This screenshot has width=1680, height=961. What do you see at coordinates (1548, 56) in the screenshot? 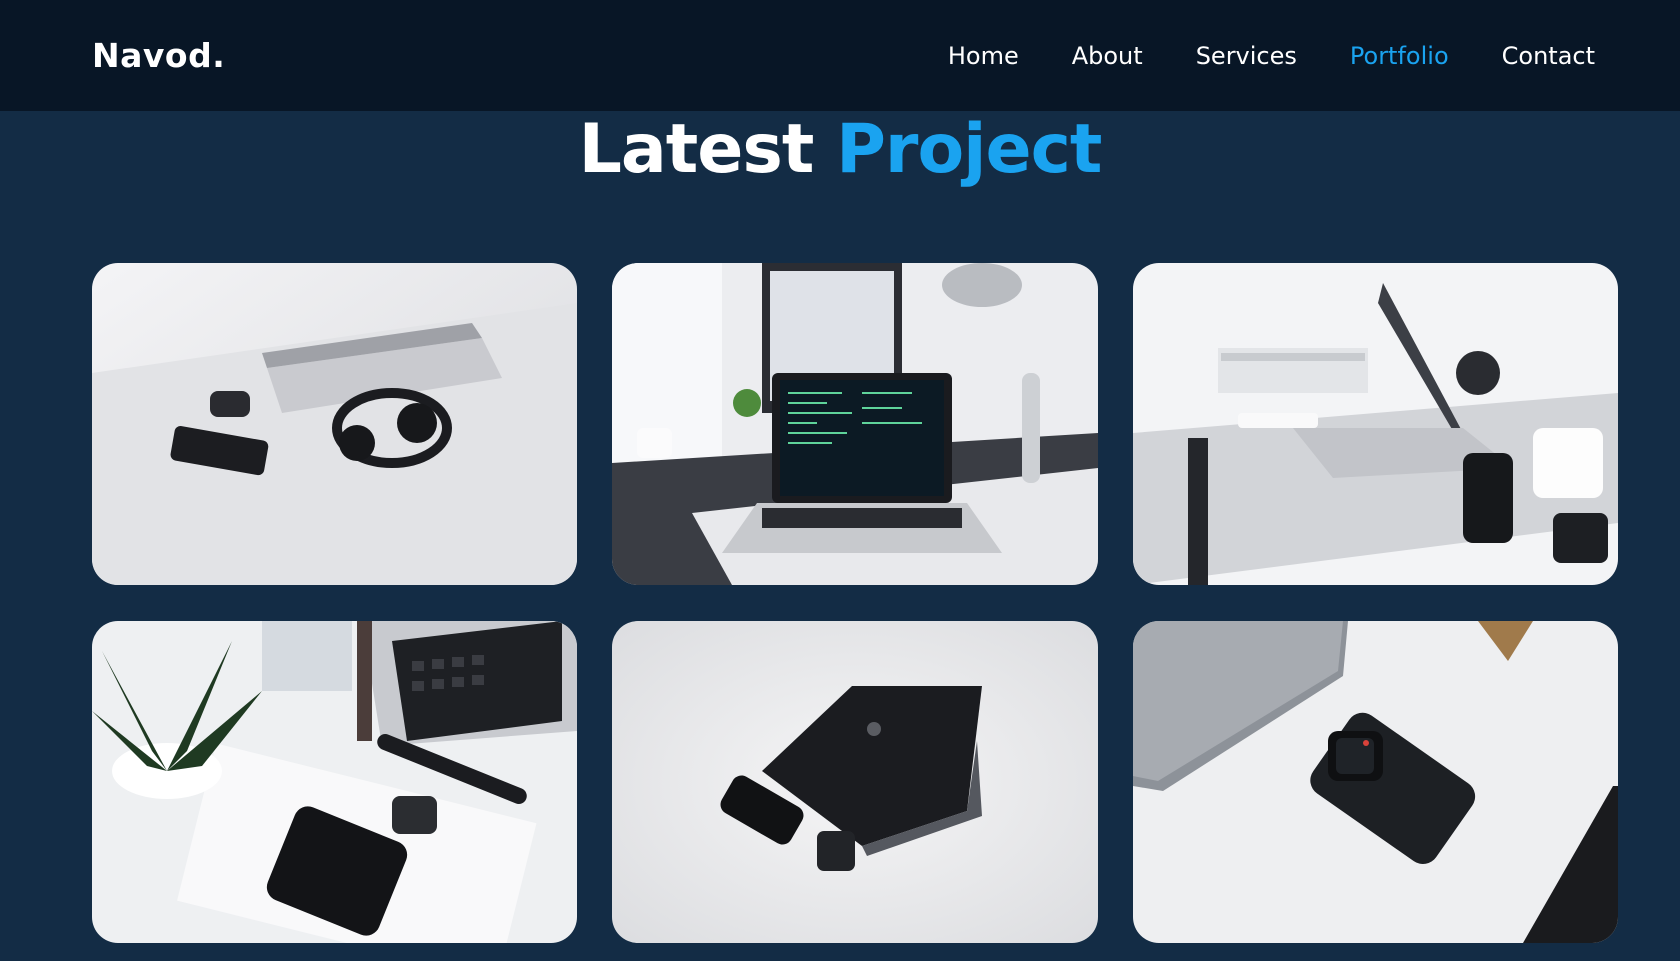
I see `nav-link-contact: Contact` at bounding box center [1548, 56].